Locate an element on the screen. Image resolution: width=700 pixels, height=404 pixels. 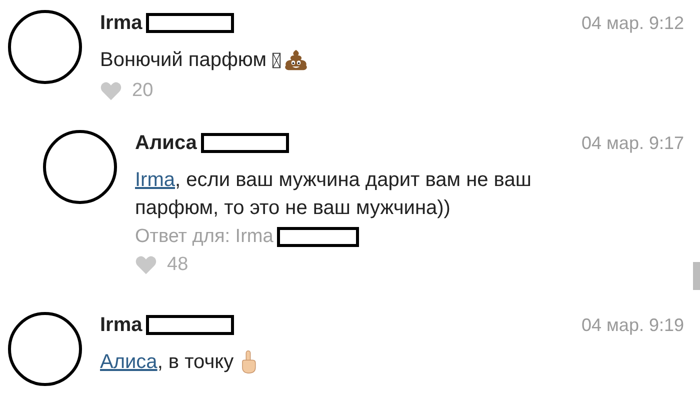
comment-text: Вонючий парфюм is located at coordinates (183, 60).